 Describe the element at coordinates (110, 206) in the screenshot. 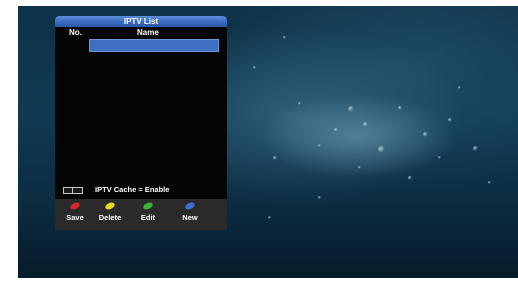

I see `yellow-key-icon` at that location.